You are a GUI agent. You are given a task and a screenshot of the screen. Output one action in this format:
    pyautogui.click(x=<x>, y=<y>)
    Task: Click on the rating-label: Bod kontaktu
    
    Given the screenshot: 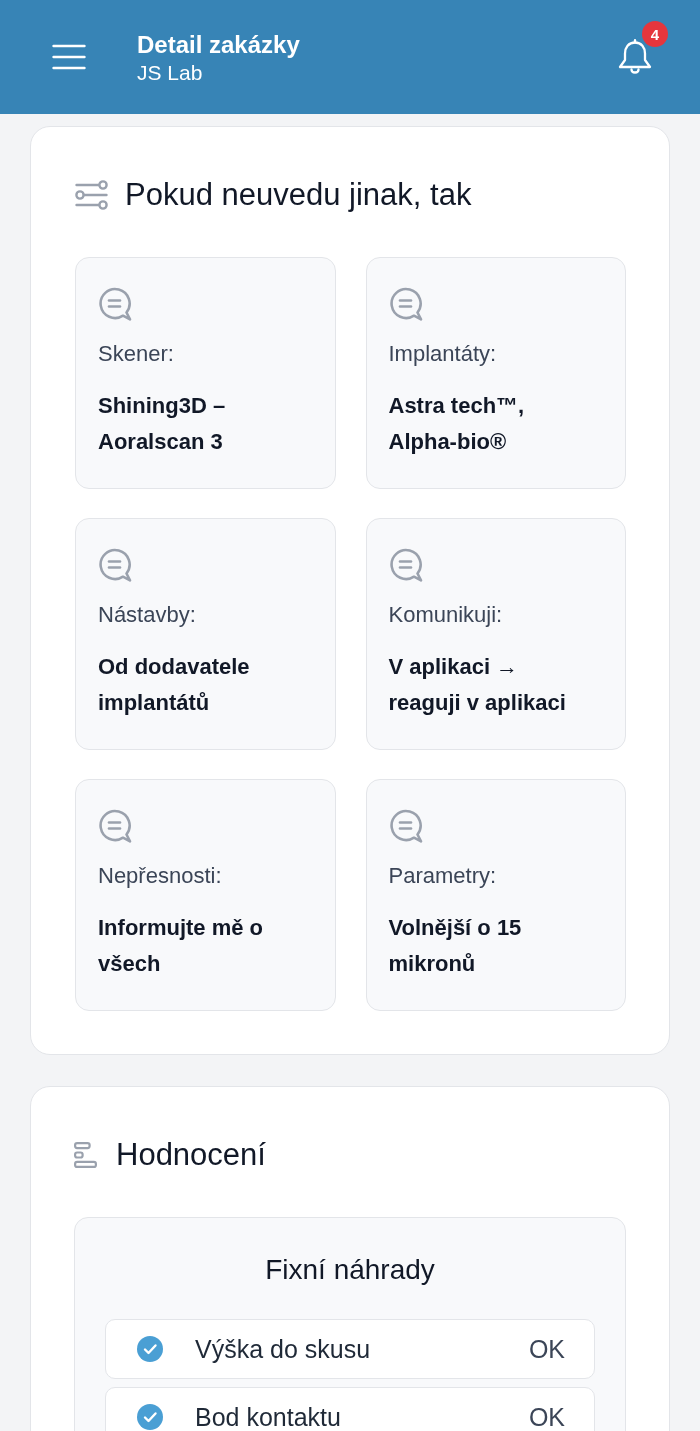 What is the action you would take?
    pyautogui.click(x=268, y=1416)
    